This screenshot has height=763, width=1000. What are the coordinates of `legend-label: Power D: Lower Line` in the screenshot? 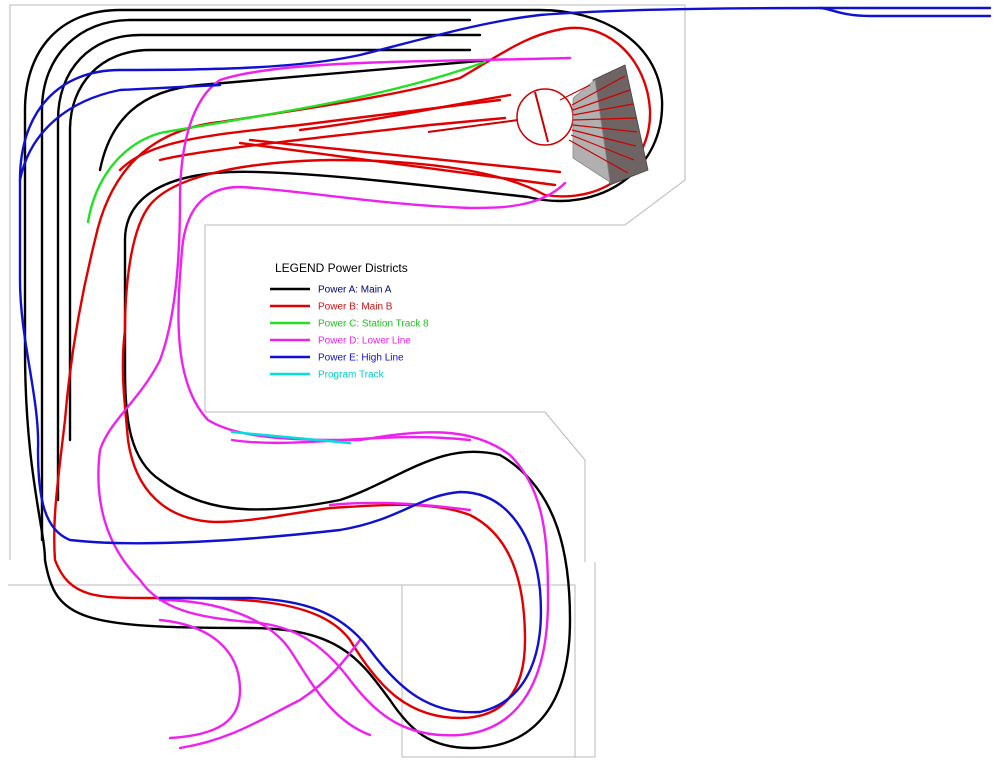 It's located at (364, 341).